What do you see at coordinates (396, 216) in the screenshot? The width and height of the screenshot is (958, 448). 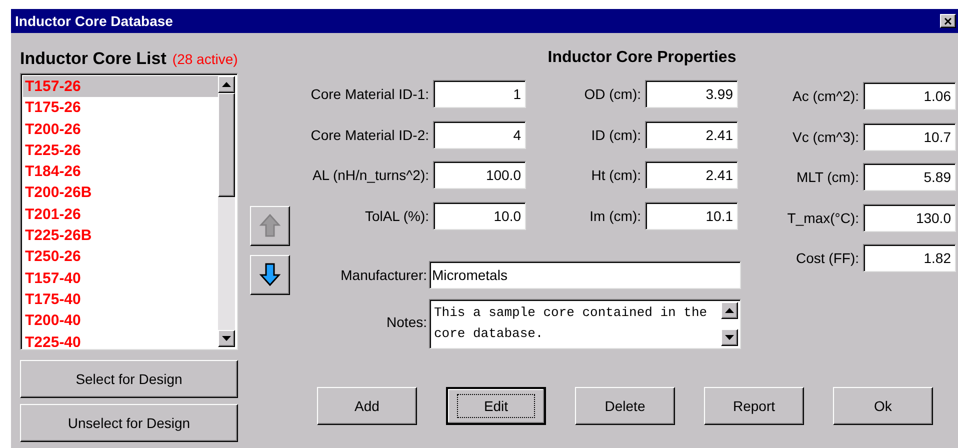 I see `field-label: TolAL (%):` at bounding box center [396, 216].